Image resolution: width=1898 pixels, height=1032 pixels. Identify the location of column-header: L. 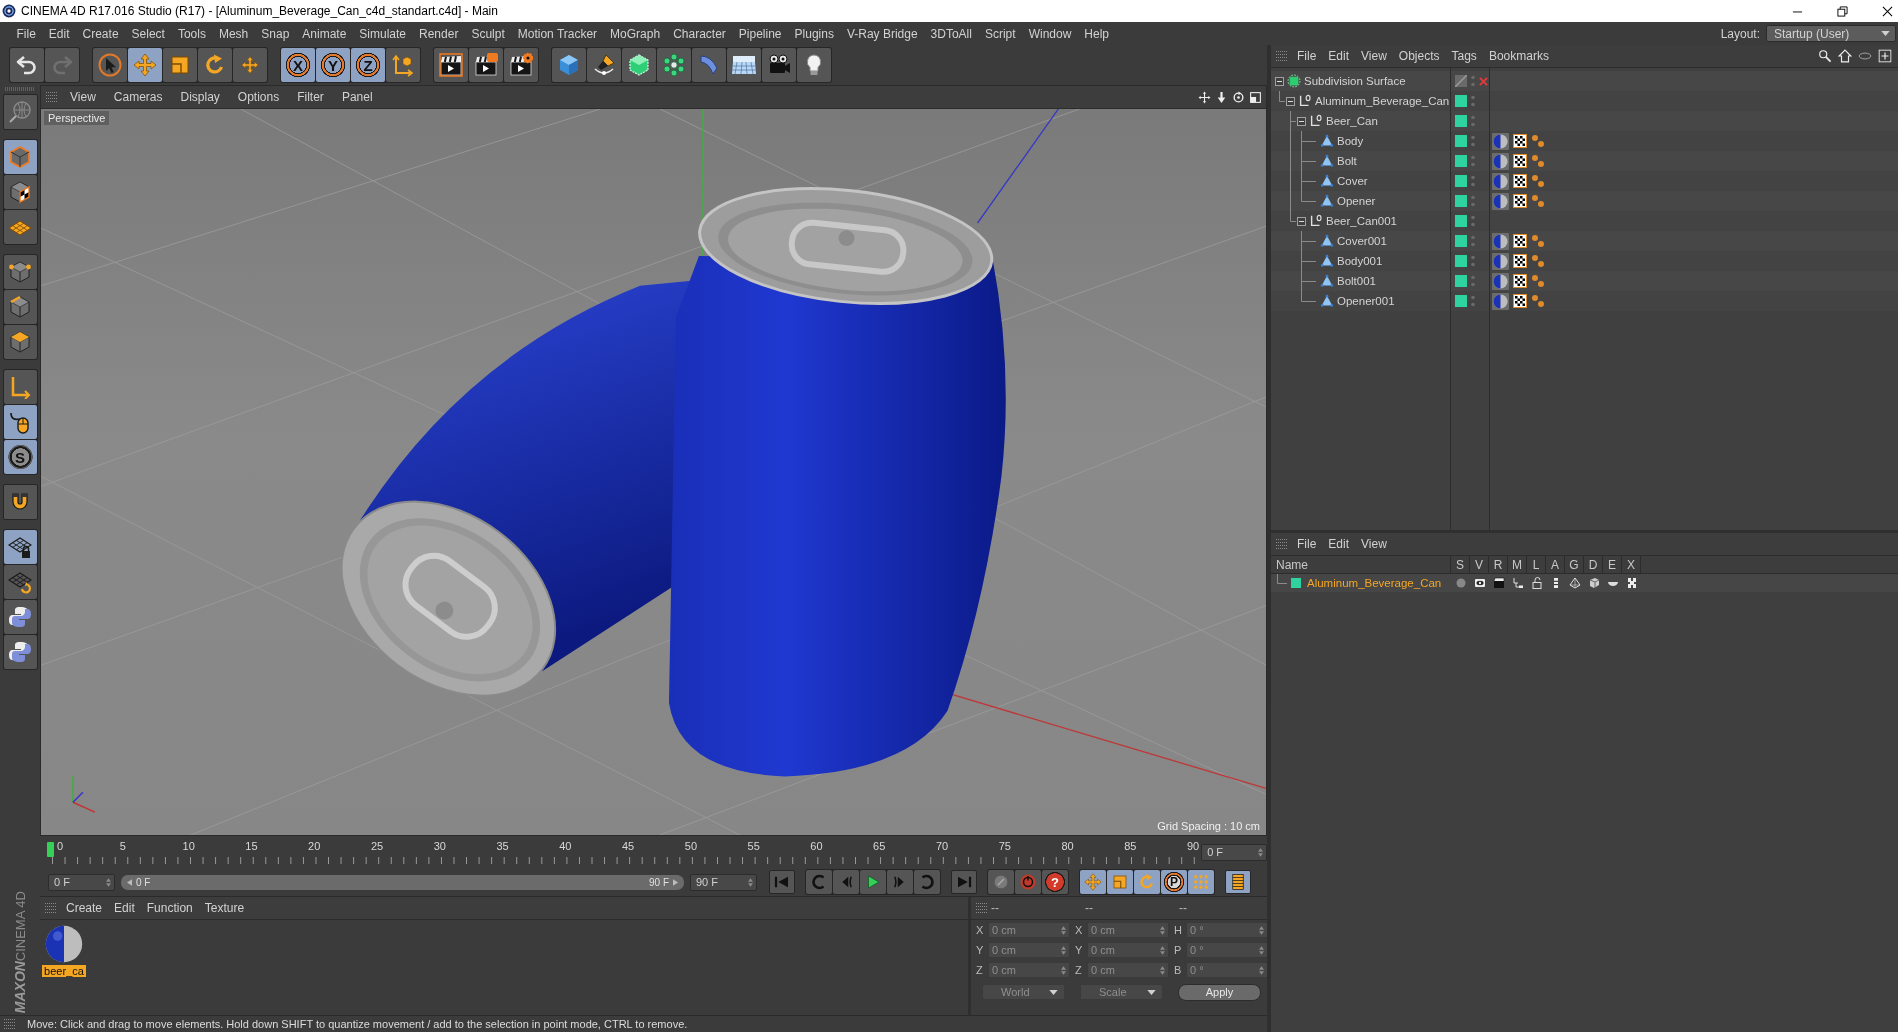
(1536, 564).